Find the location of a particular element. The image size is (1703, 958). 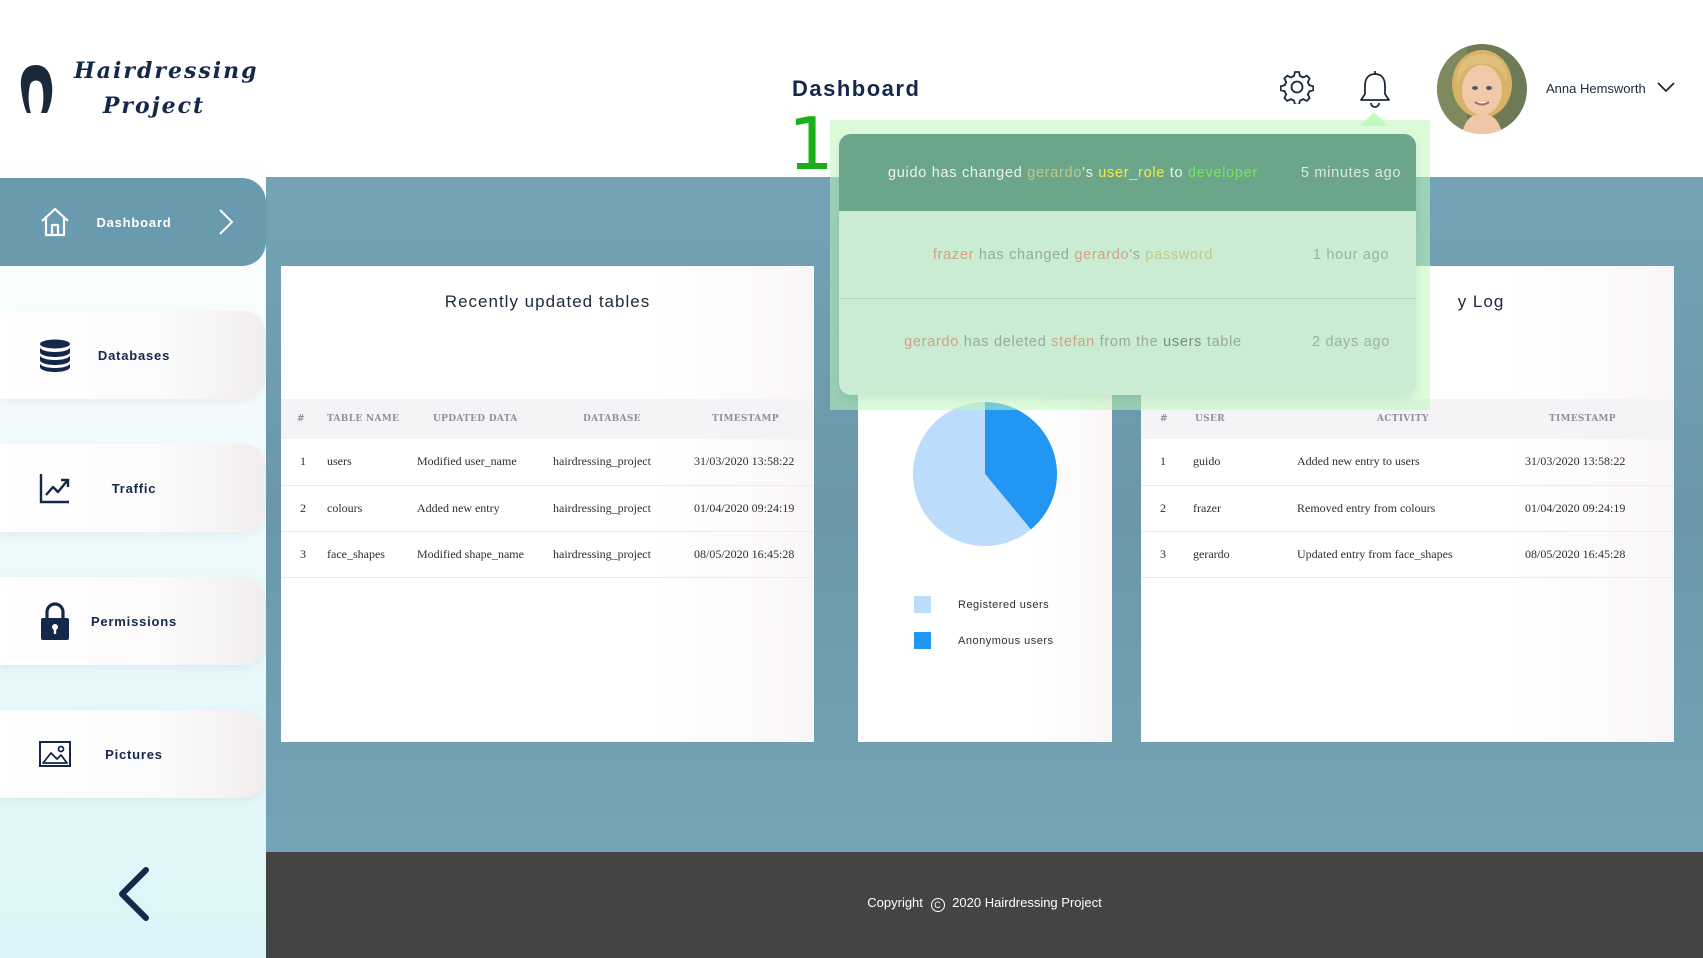

sidebar-item-label: Permissions is located at coordinates (134, 621).